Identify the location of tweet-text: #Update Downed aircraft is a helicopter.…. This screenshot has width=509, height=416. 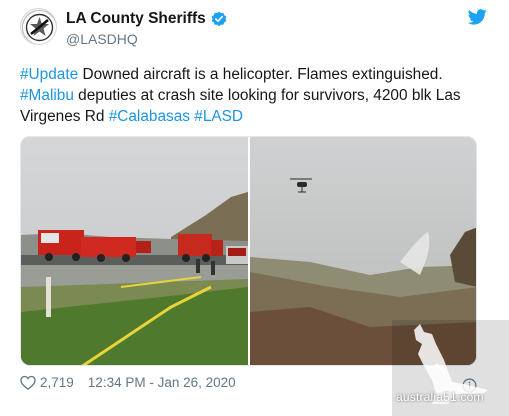
(255, 95).